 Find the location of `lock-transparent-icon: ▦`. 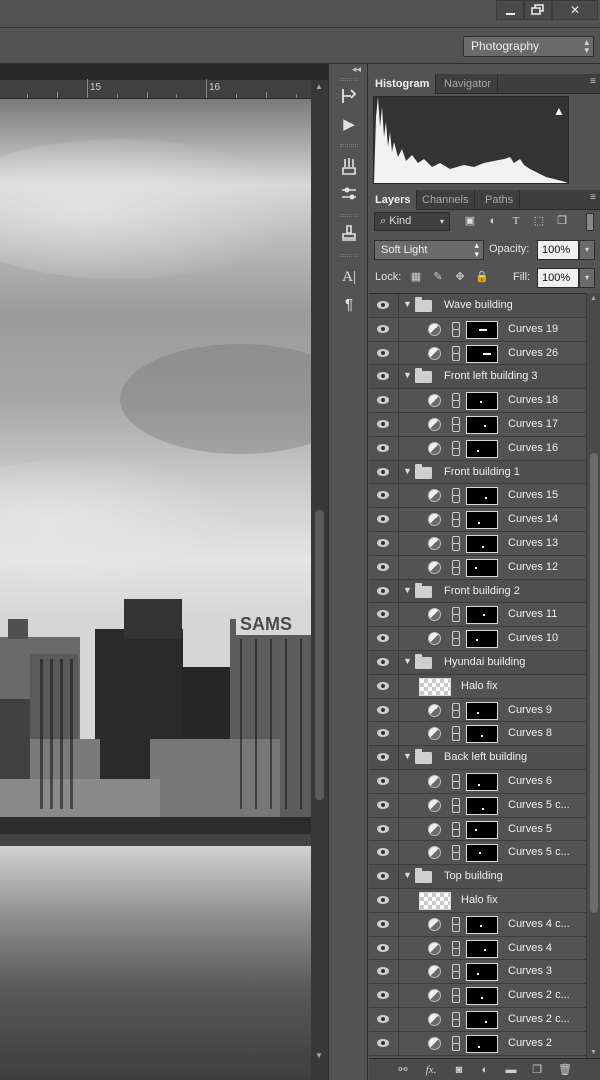

lock-transparent-icon: ▦ is located at coordinates (416, 277).